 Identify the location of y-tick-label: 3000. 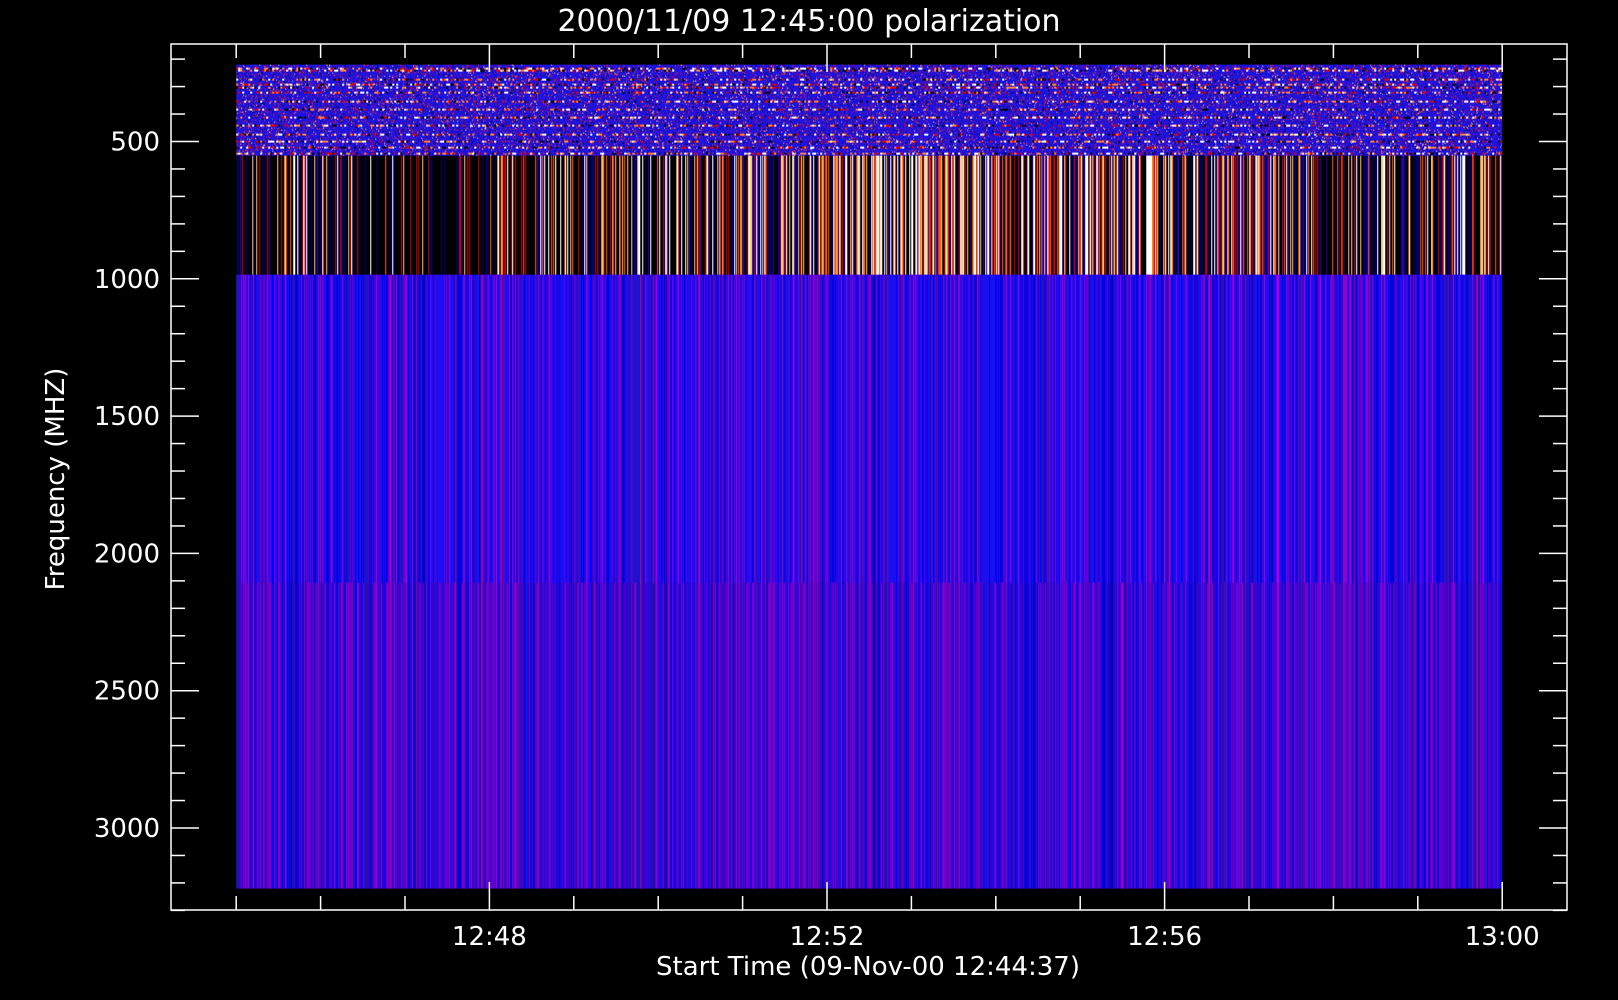
(127, 829).